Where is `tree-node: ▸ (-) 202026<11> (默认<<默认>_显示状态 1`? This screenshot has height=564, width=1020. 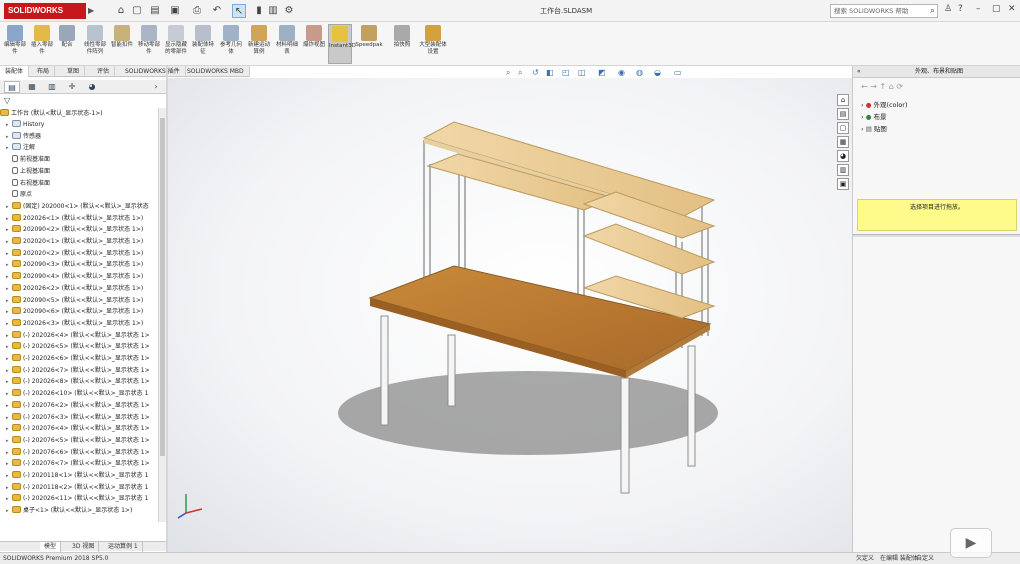
tree-node: ▸ (-) 202026<11> (默认<<默认>_显示状态 1 is located at coordinates (79, 498).